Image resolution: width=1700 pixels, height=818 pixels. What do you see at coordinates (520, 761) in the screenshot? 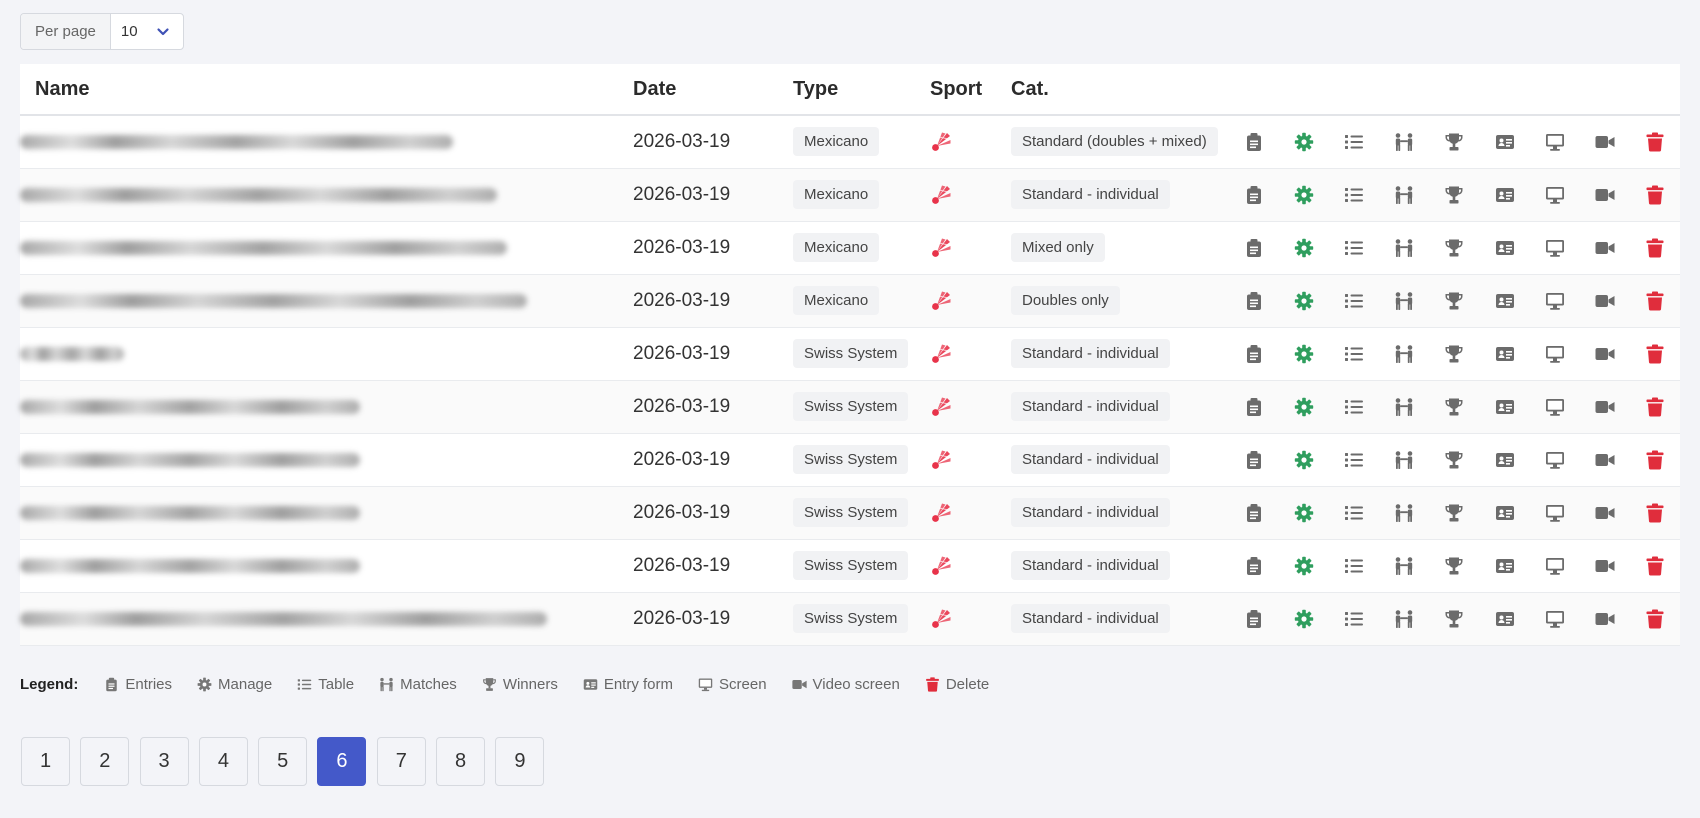
I see `page-button-9: 9` at bounding box center [520, 761].